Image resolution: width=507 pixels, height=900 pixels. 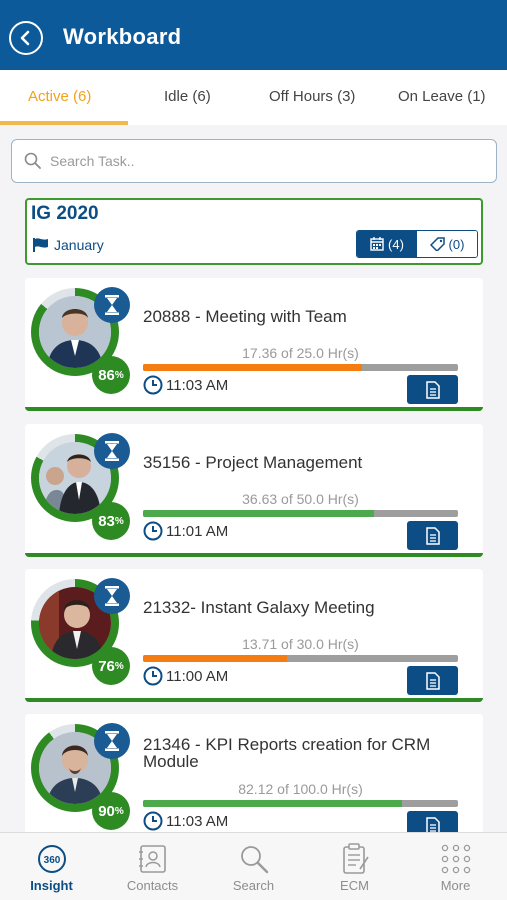 I want to click on task-hours: 17.36 of 25.0 Hr(s), so click(x=300, y=353).